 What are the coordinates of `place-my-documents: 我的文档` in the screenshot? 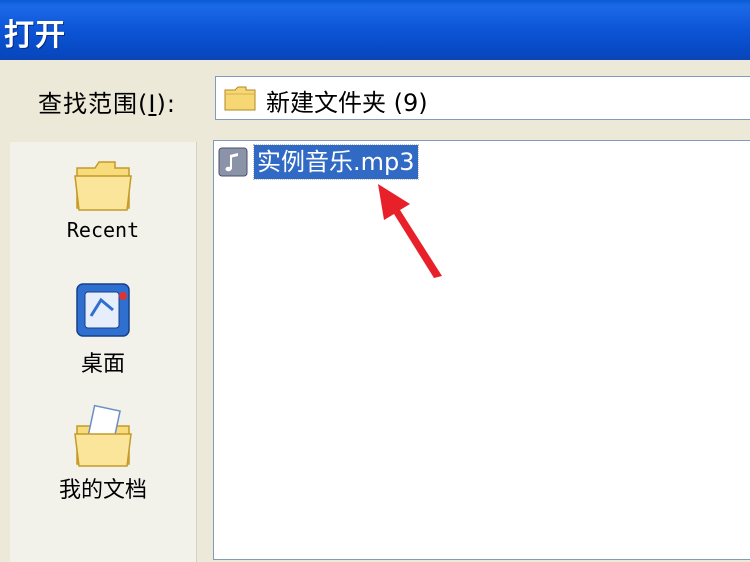 It's located at (103, 454).